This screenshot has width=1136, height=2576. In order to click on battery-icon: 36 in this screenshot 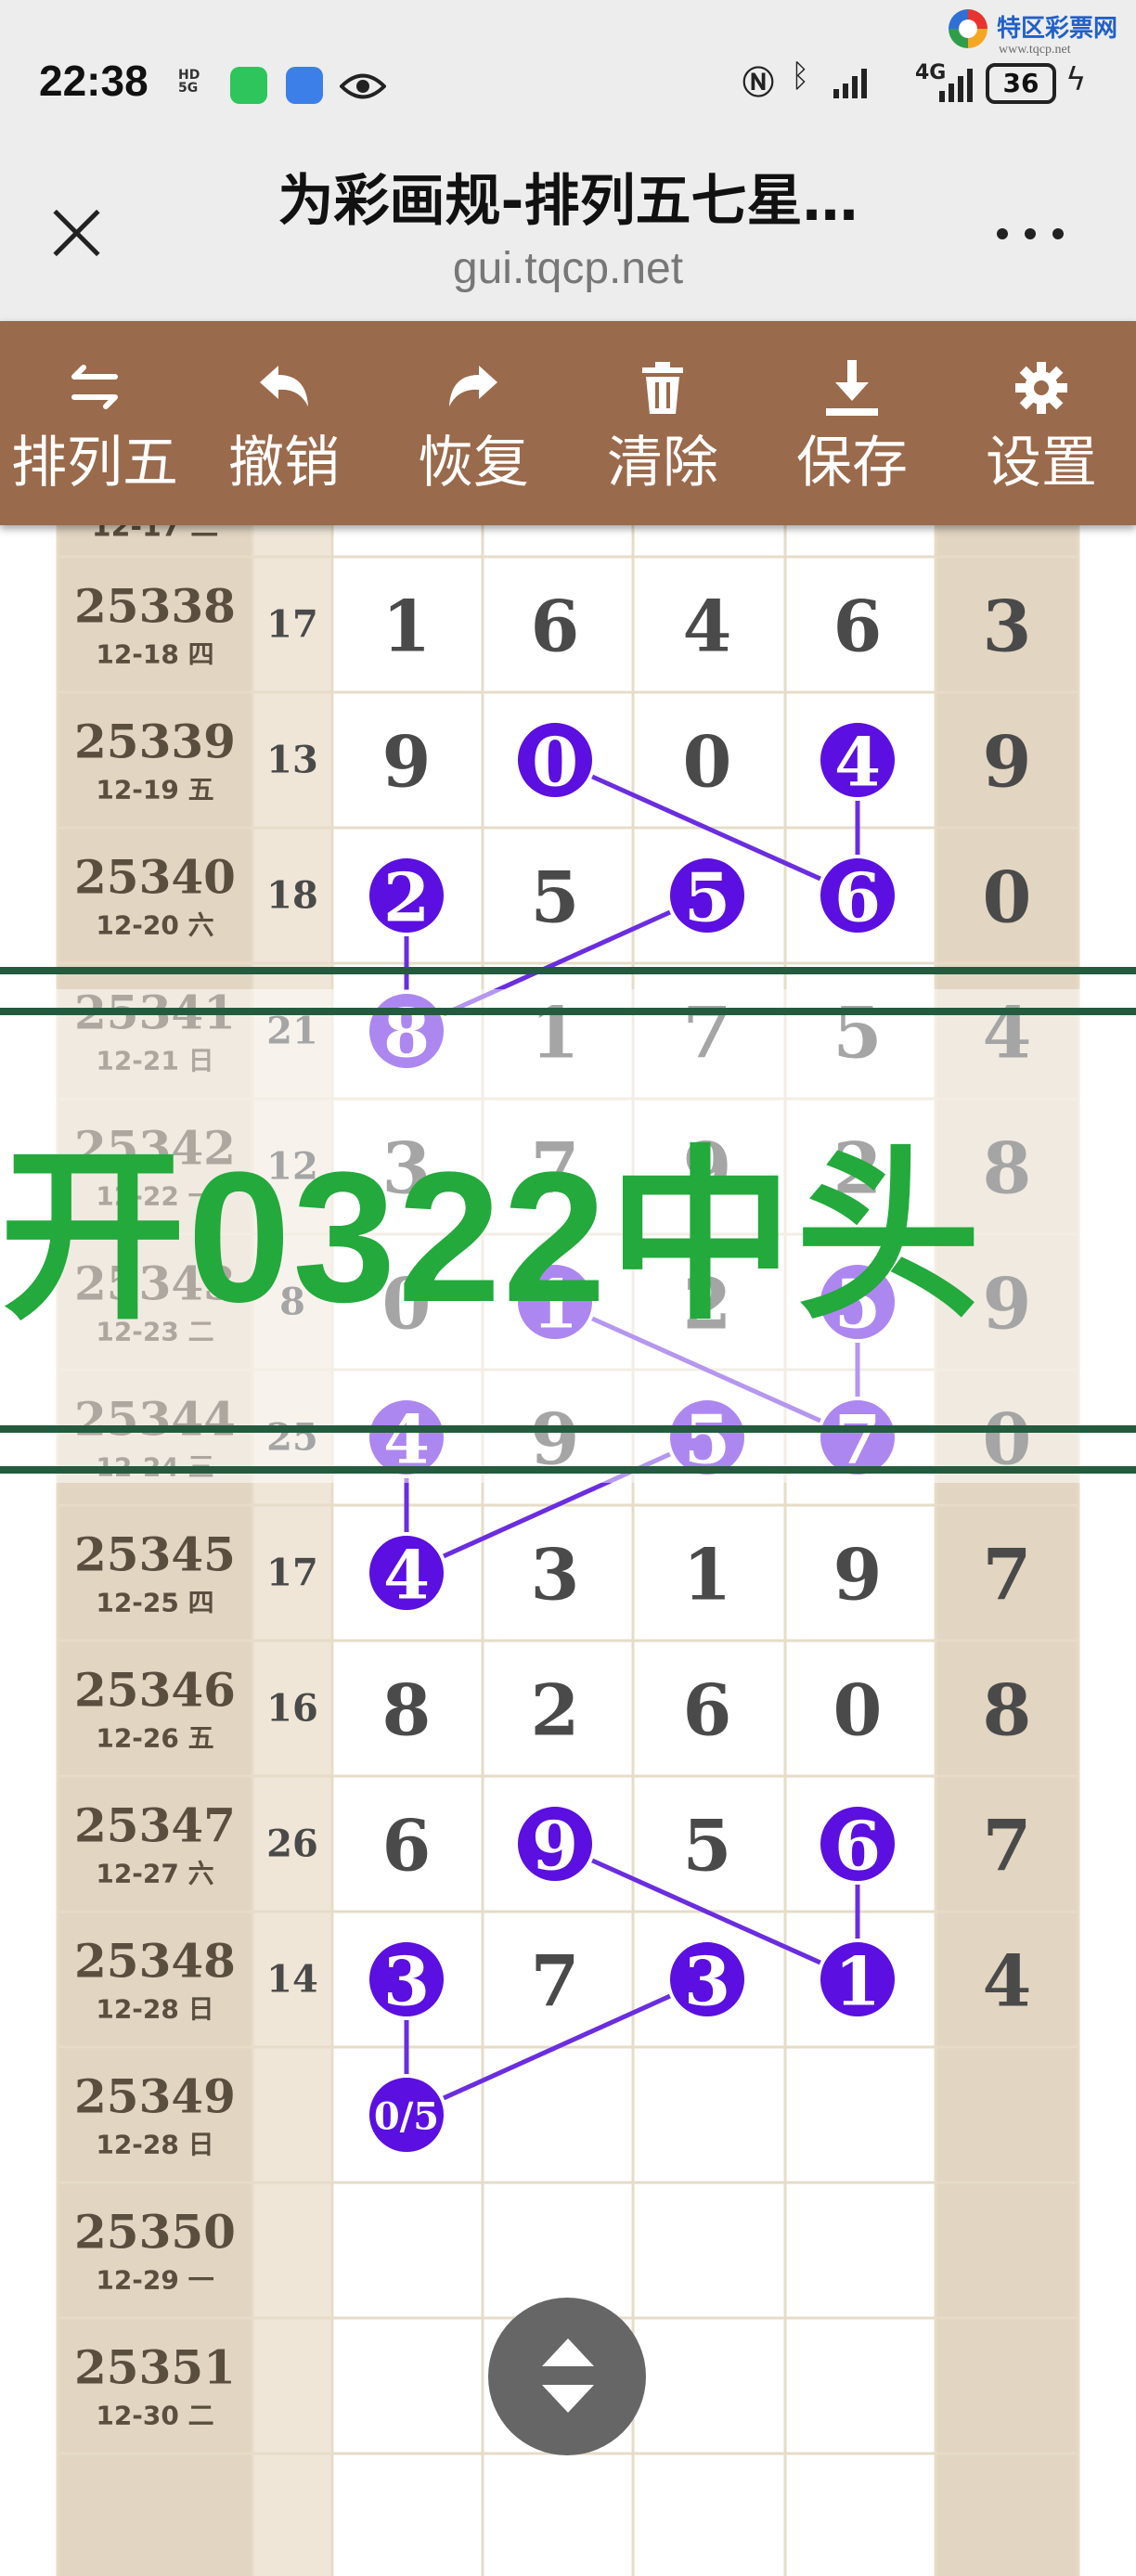, I will do `click(1021, 84)`.